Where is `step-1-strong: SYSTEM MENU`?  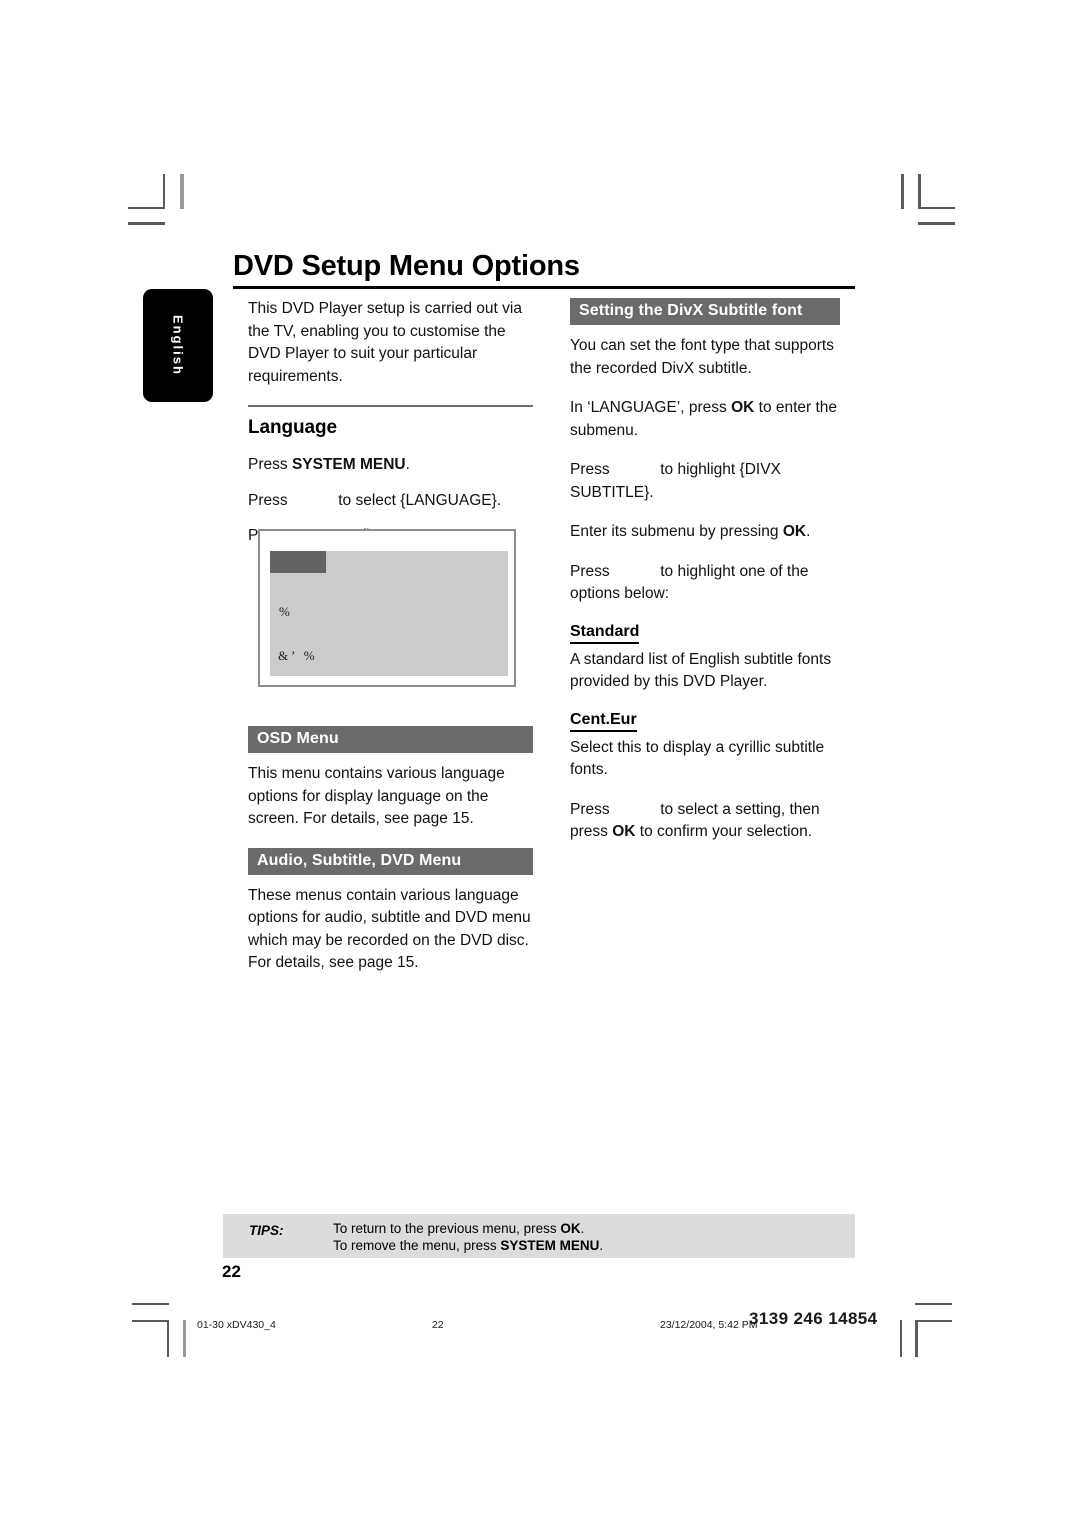
step-1-strong: SYSTEM MENU is located at coordinates (348, 464).